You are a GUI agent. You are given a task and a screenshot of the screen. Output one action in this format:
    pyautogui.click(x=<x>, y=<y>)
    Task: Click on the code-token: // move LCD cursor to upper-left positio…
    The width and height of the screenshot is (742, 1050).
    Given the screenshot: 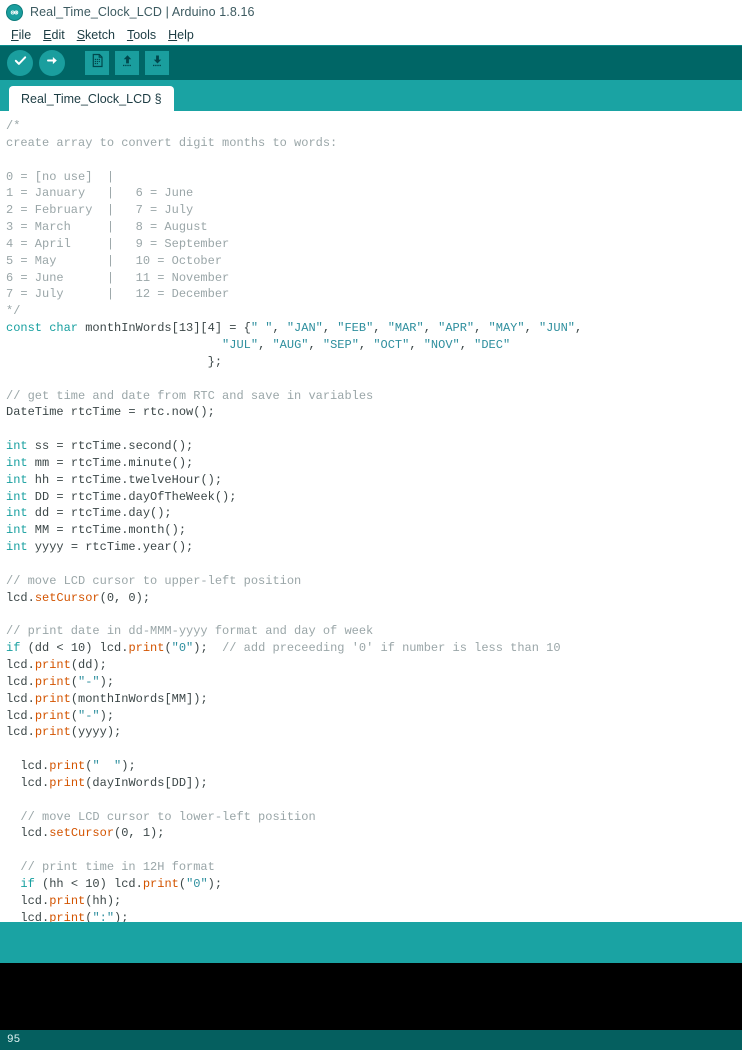 What is the action you would take?
    pyautogui.click(x=154, y=580)
    